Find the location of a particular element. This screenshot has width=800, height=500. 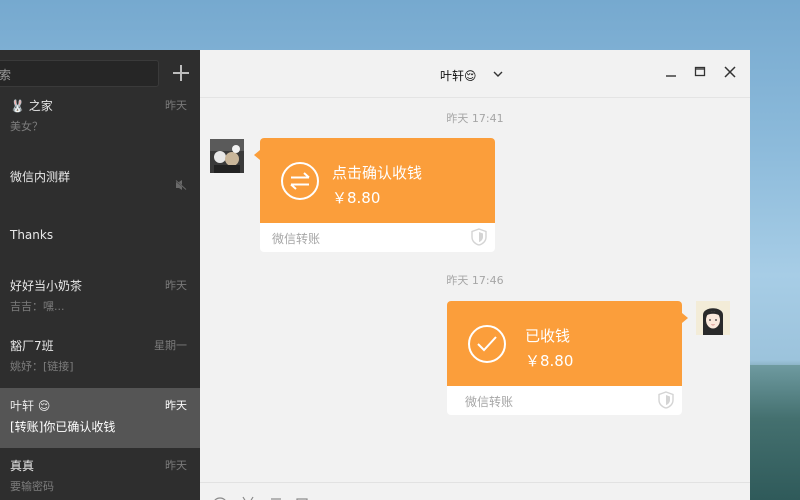

chat-item-yexuan: 叶轩 😌 昨天 [转账]你已确认收钱 is located at coordinates (100, 418).